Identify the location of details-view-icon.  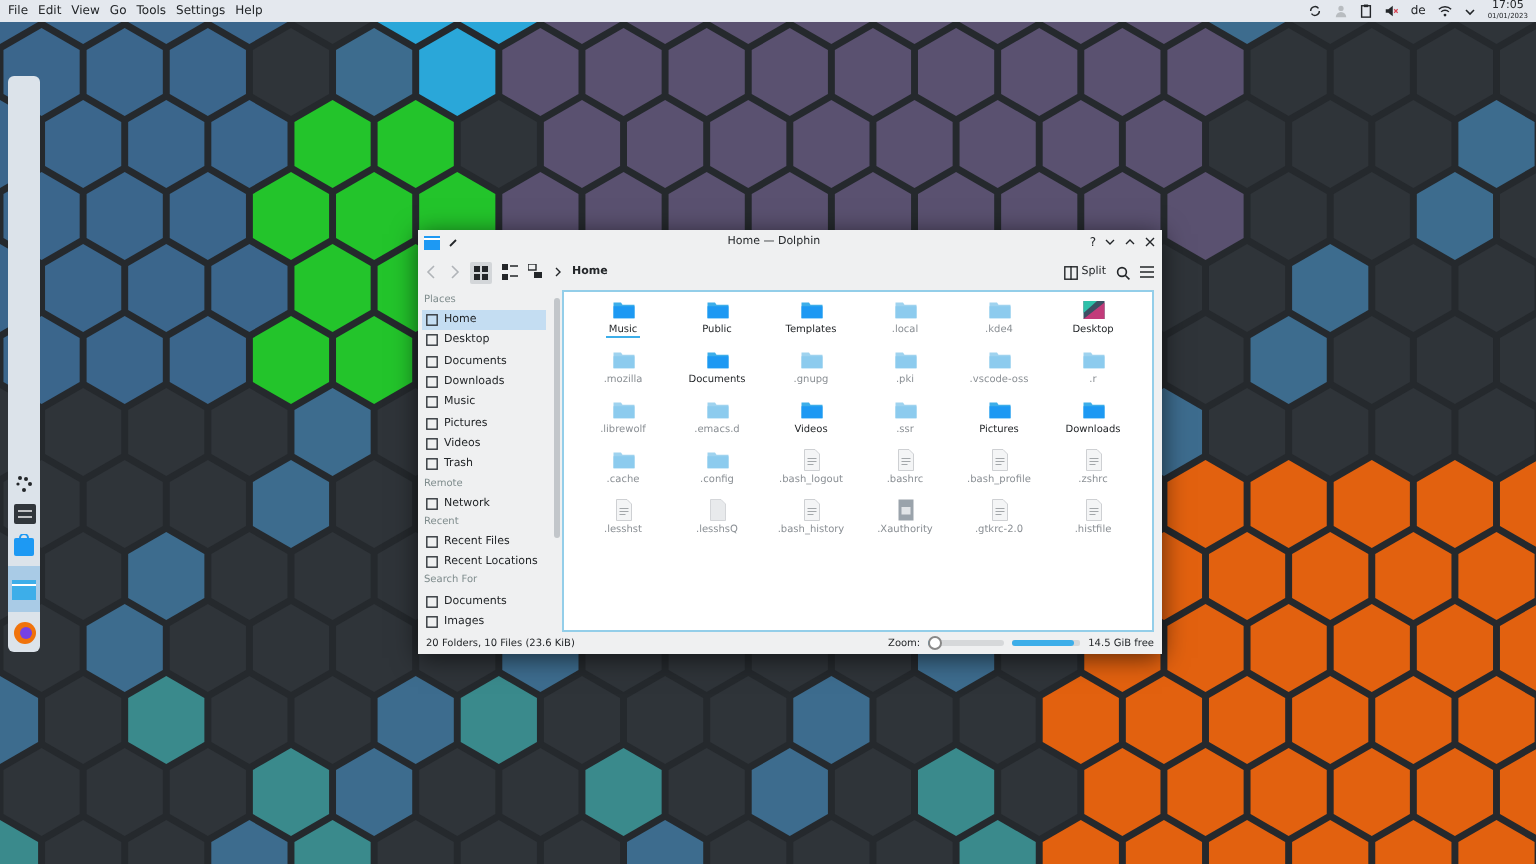
(536, 272).